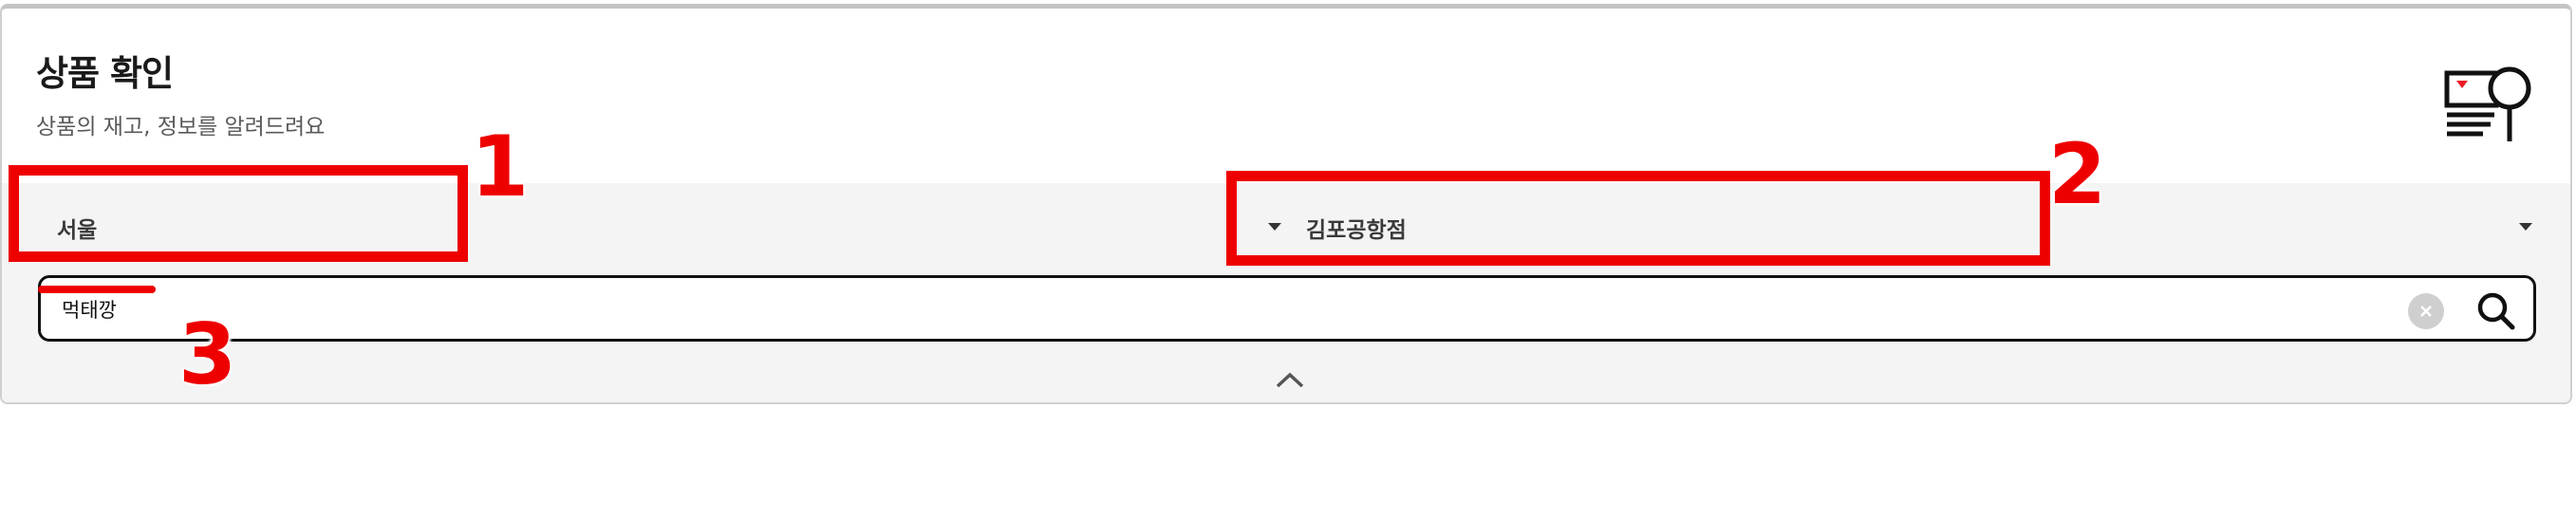 The width and height of the screenshot is (2576, 520). What do you see at coordinates (1224, 309) in the screenshot?
I see `search-input` at bounding box center [1224, 309].